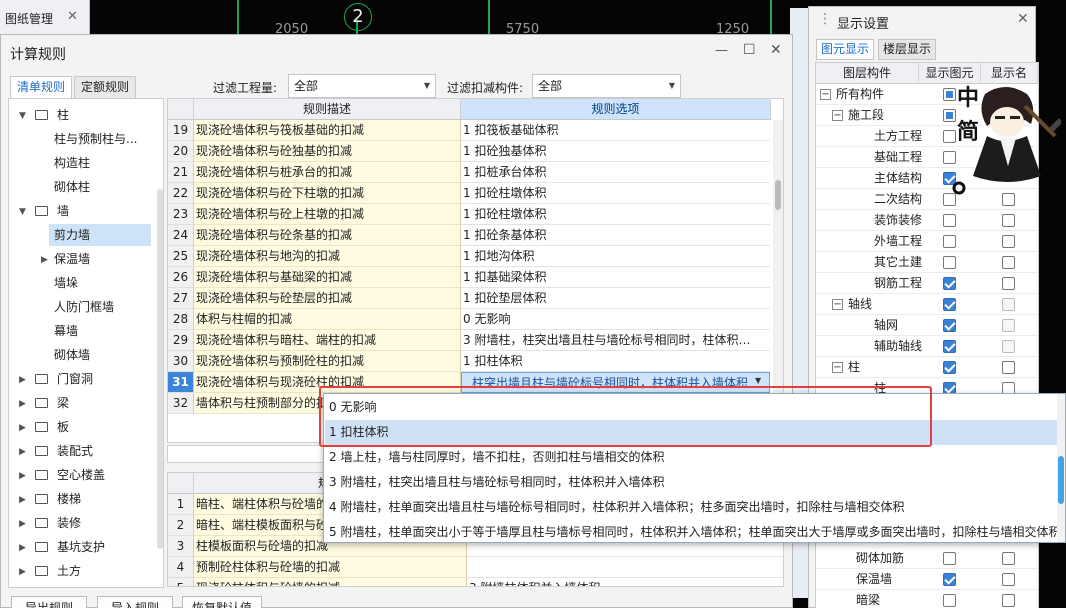 The image size is (1066, 608). What do you see at coordinates (49, 602) in the screenshot?
I see `export-rules-button: 导出规则` at bounding box center [49, 602].